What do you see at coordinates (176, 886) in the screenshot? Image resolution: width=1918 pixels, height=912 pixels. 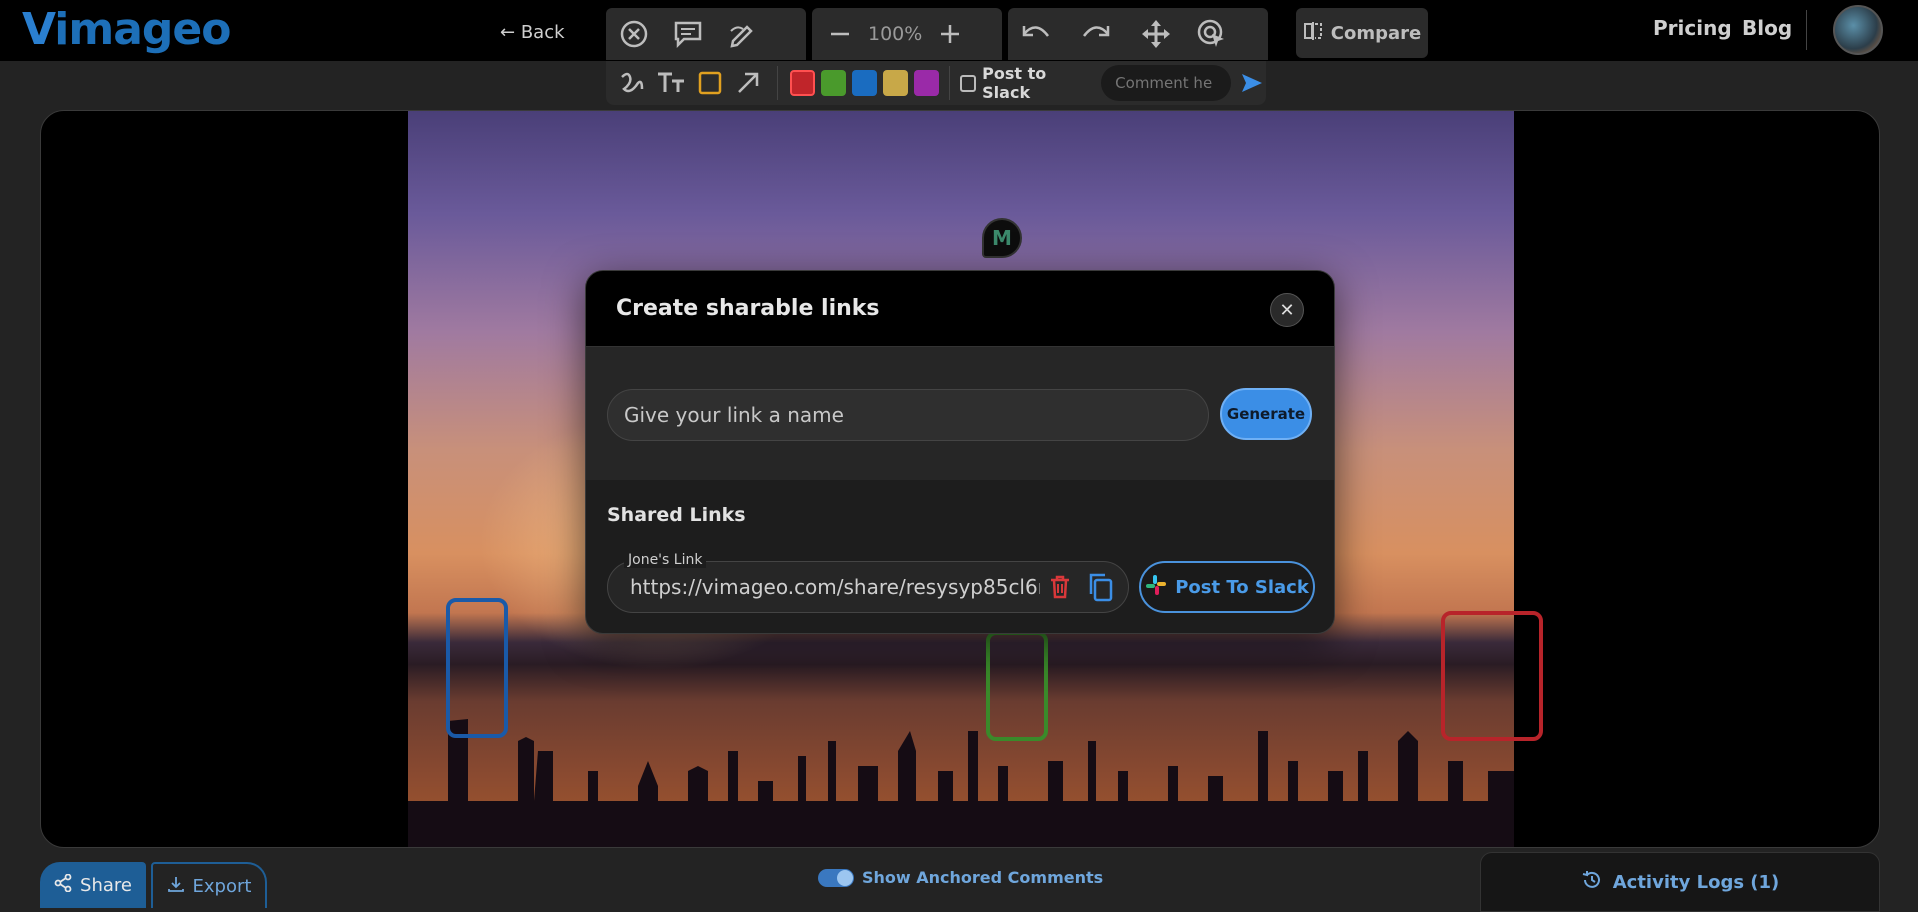 I see `download-icon` at bounding box center [176, 886].